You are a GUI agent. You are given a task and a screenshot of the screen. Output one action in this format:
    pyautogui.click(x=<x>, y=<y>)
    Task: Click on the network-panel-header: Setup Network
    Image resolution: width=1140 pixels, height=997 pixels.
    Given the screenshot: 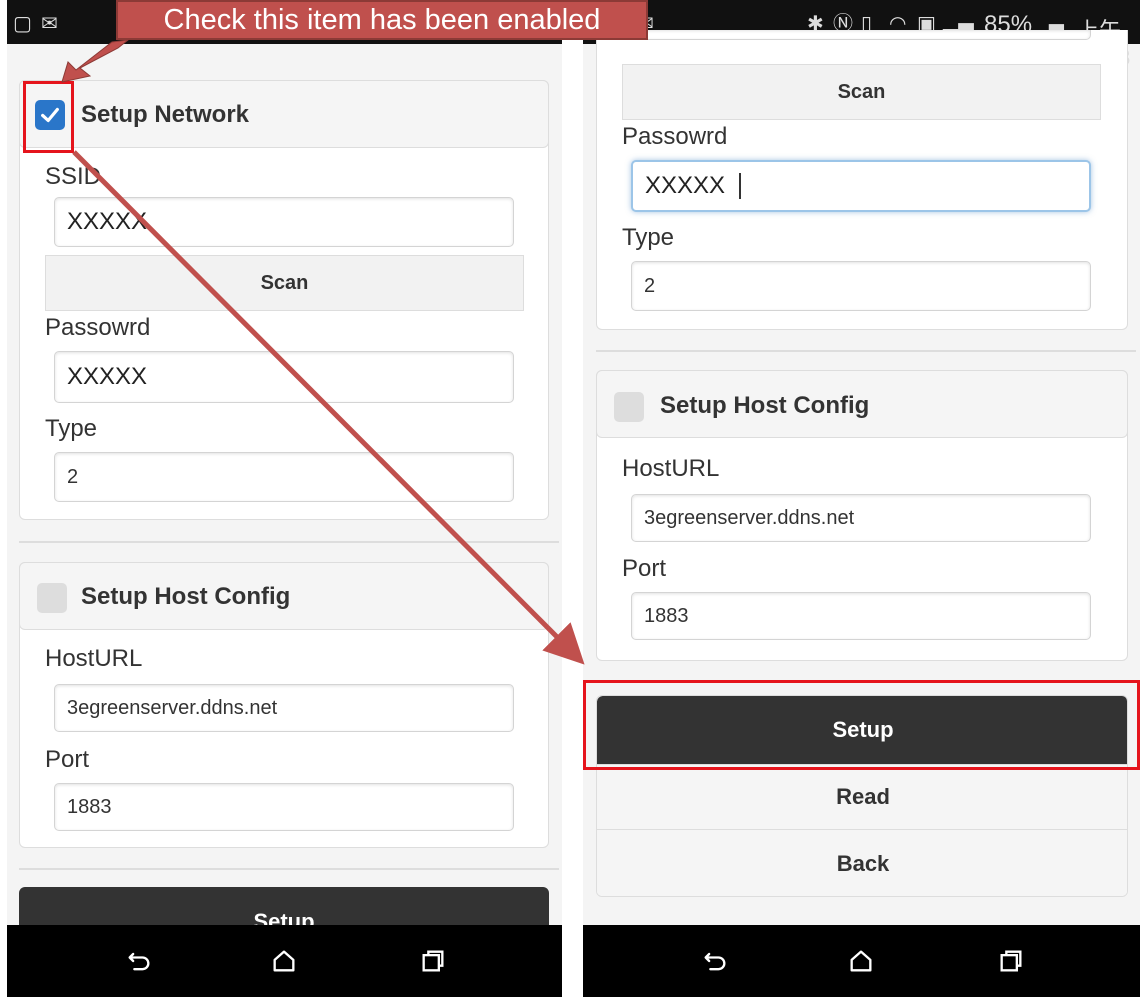 What is the action you would take?
    pyautogui.click(x=284, y=114)
    